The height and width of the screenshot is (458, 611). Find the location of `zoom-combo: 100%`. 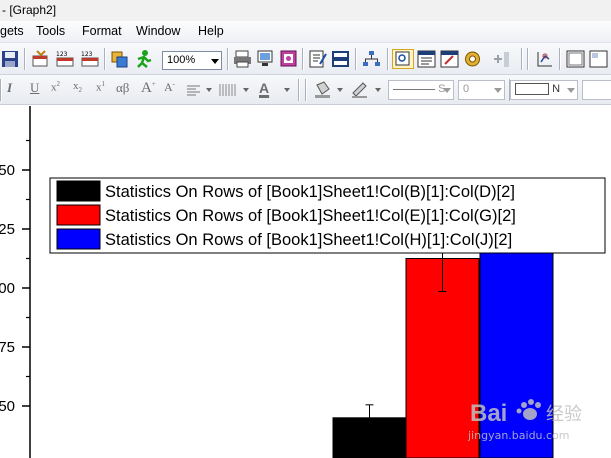

zoom-combo: 100% is located at coordinates (192, 60).